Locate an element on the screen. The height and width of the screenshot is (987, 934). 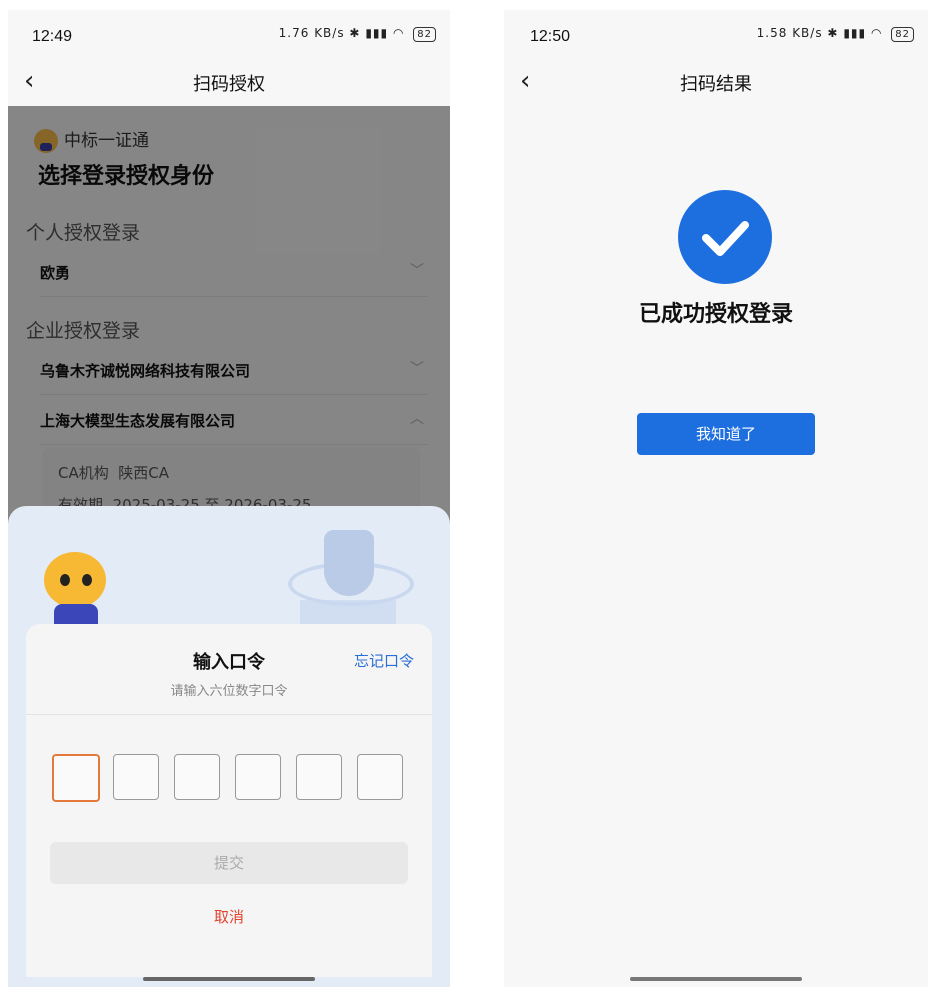
passcode-hint: 请输入六位数字口令 is located at coordinates (229, 691).